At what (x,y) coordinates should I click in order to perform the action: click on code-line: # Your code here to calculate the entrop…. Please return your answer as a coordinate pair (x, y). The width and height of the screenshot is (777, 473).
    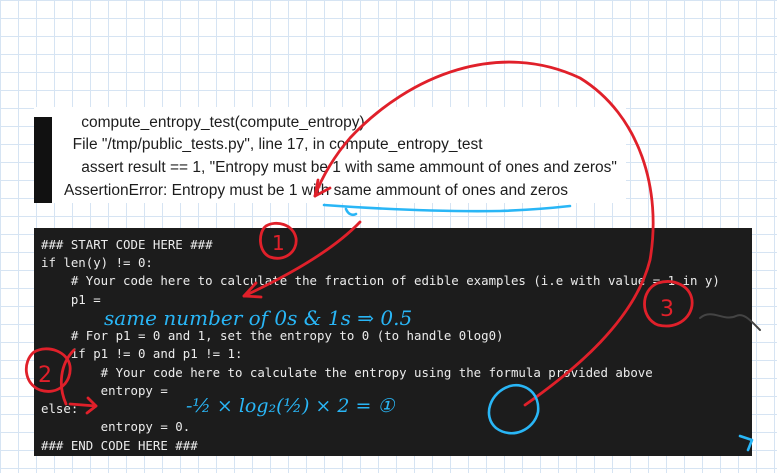
    Looking at the image, I should click on (347, 372).